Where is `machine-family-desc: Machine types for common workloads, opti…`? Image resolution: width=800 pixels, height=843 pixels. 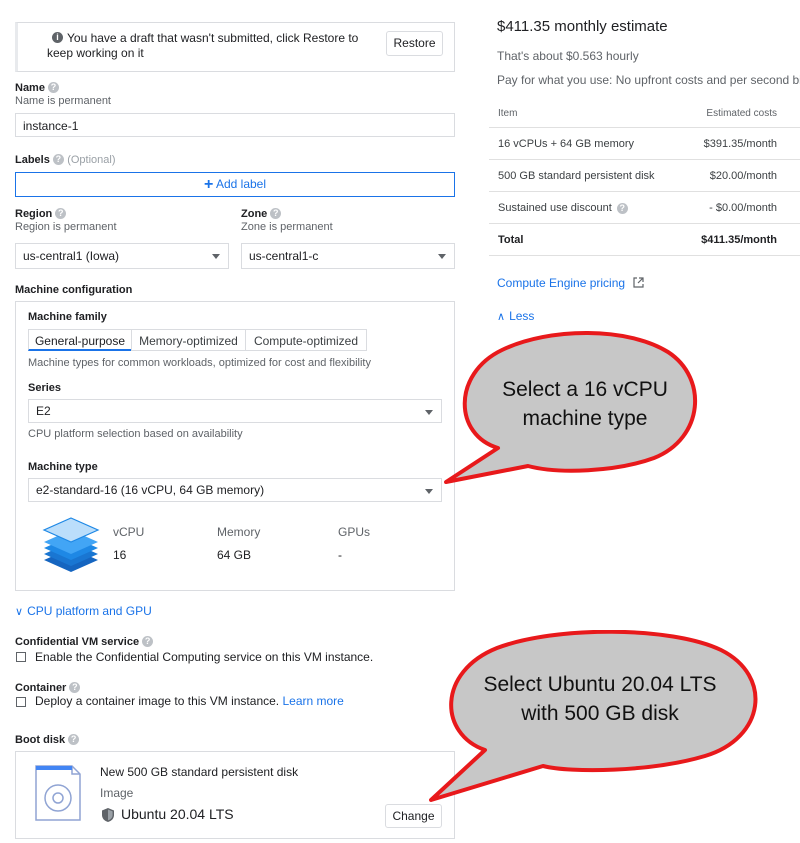 machine-family-desc: Machine types for common workloads, opti… is located at coordinates (199, 363).